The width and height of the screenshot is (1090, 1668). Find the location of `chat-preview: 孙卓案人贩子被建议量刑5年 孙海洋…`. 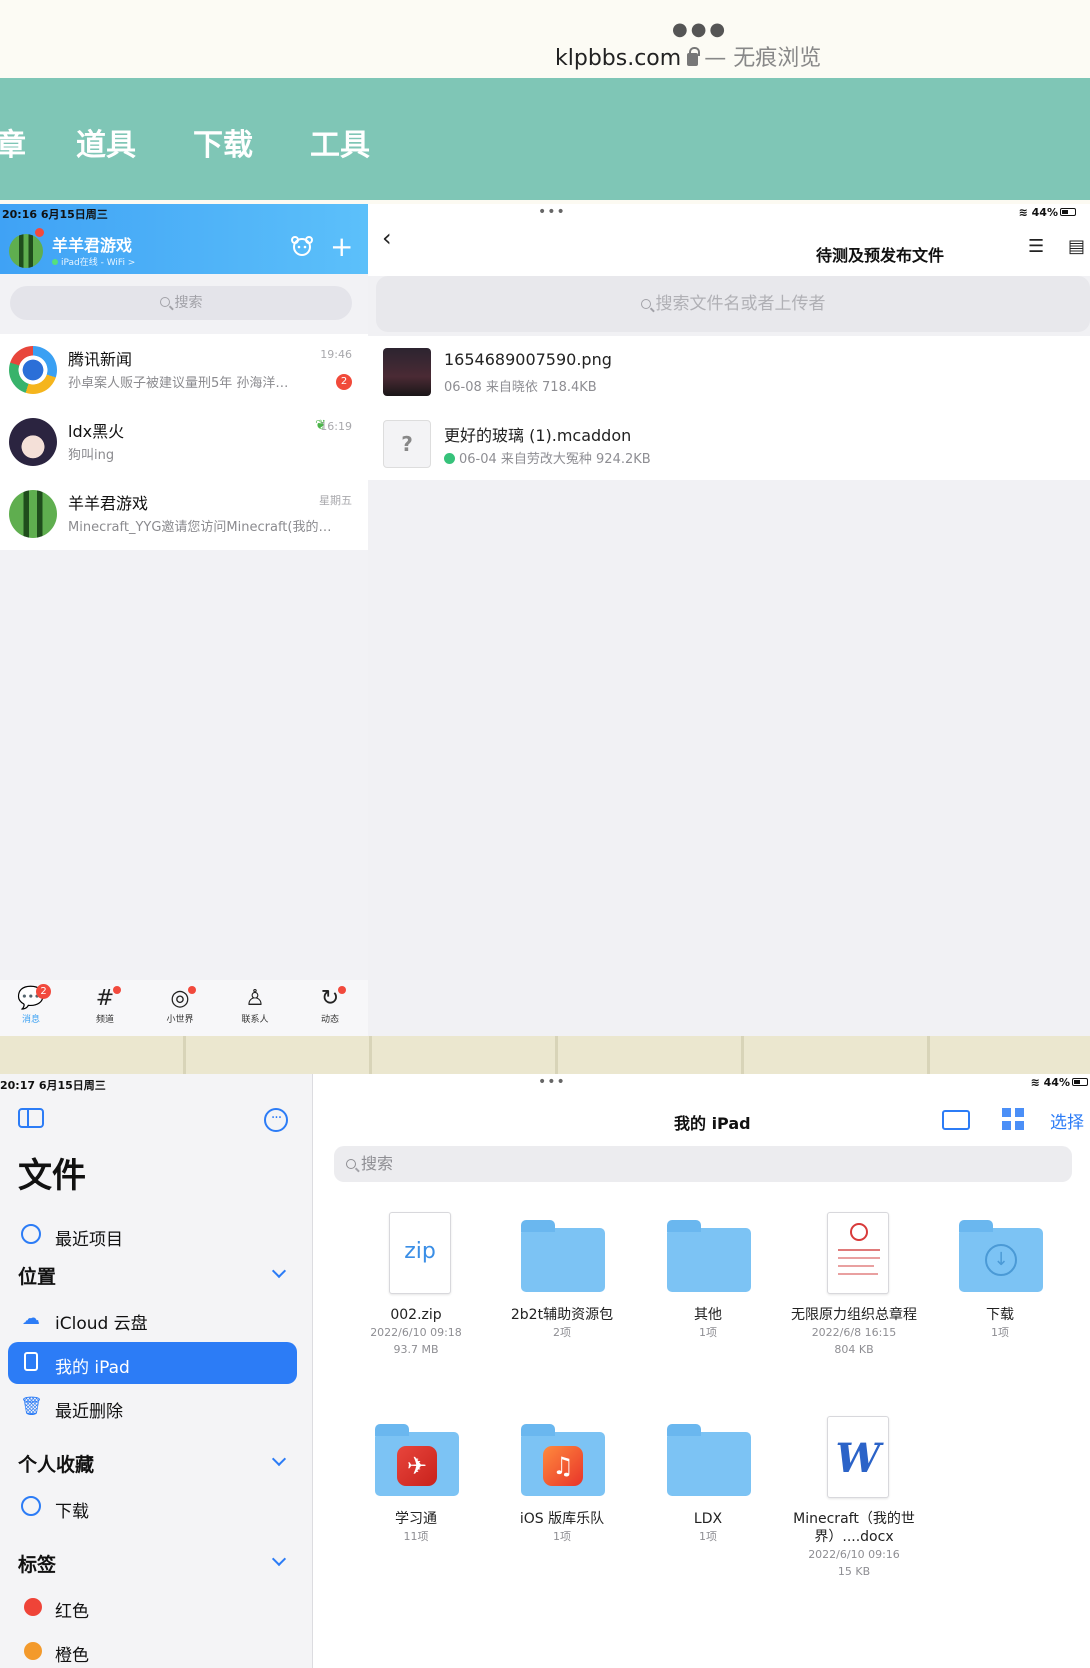

chat-preview: 孙卓案人贩子被建议量刑5年 孙海洋… is located at coordinates (178, 383).